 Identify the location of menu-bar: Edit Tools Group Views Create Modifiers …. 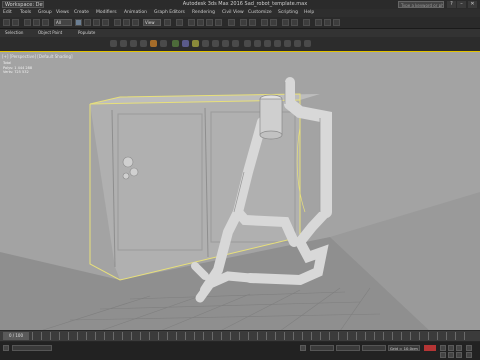
(240, 13).